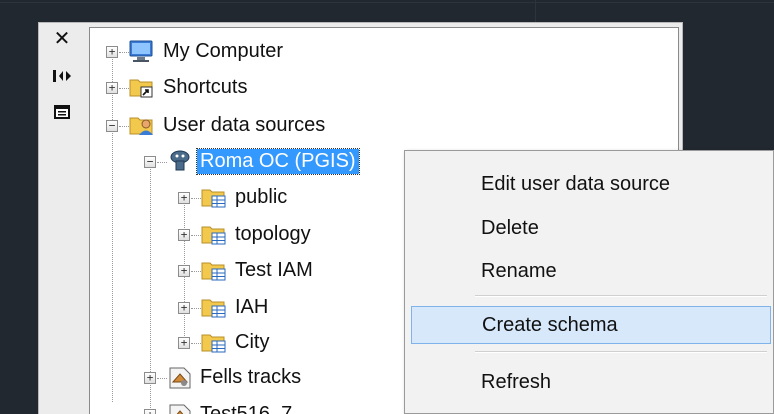 The image size is (774, 414). What do you see at coordinates (246, 408) in the screenshot?
I see `tree-node-label: Test516_7` at bounding box center [246, 408].